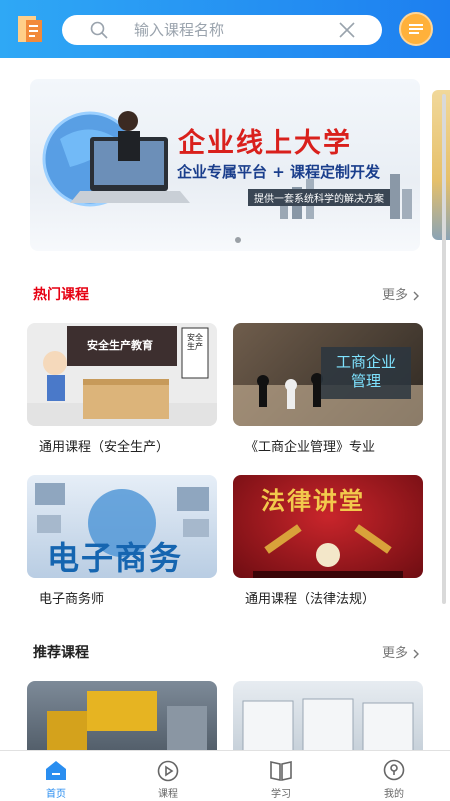  What do you see at coordinates (310, 447) in the screenshot?
I see `course-caption: 《工商企业管理》专业` at bounding box center [310, 447].